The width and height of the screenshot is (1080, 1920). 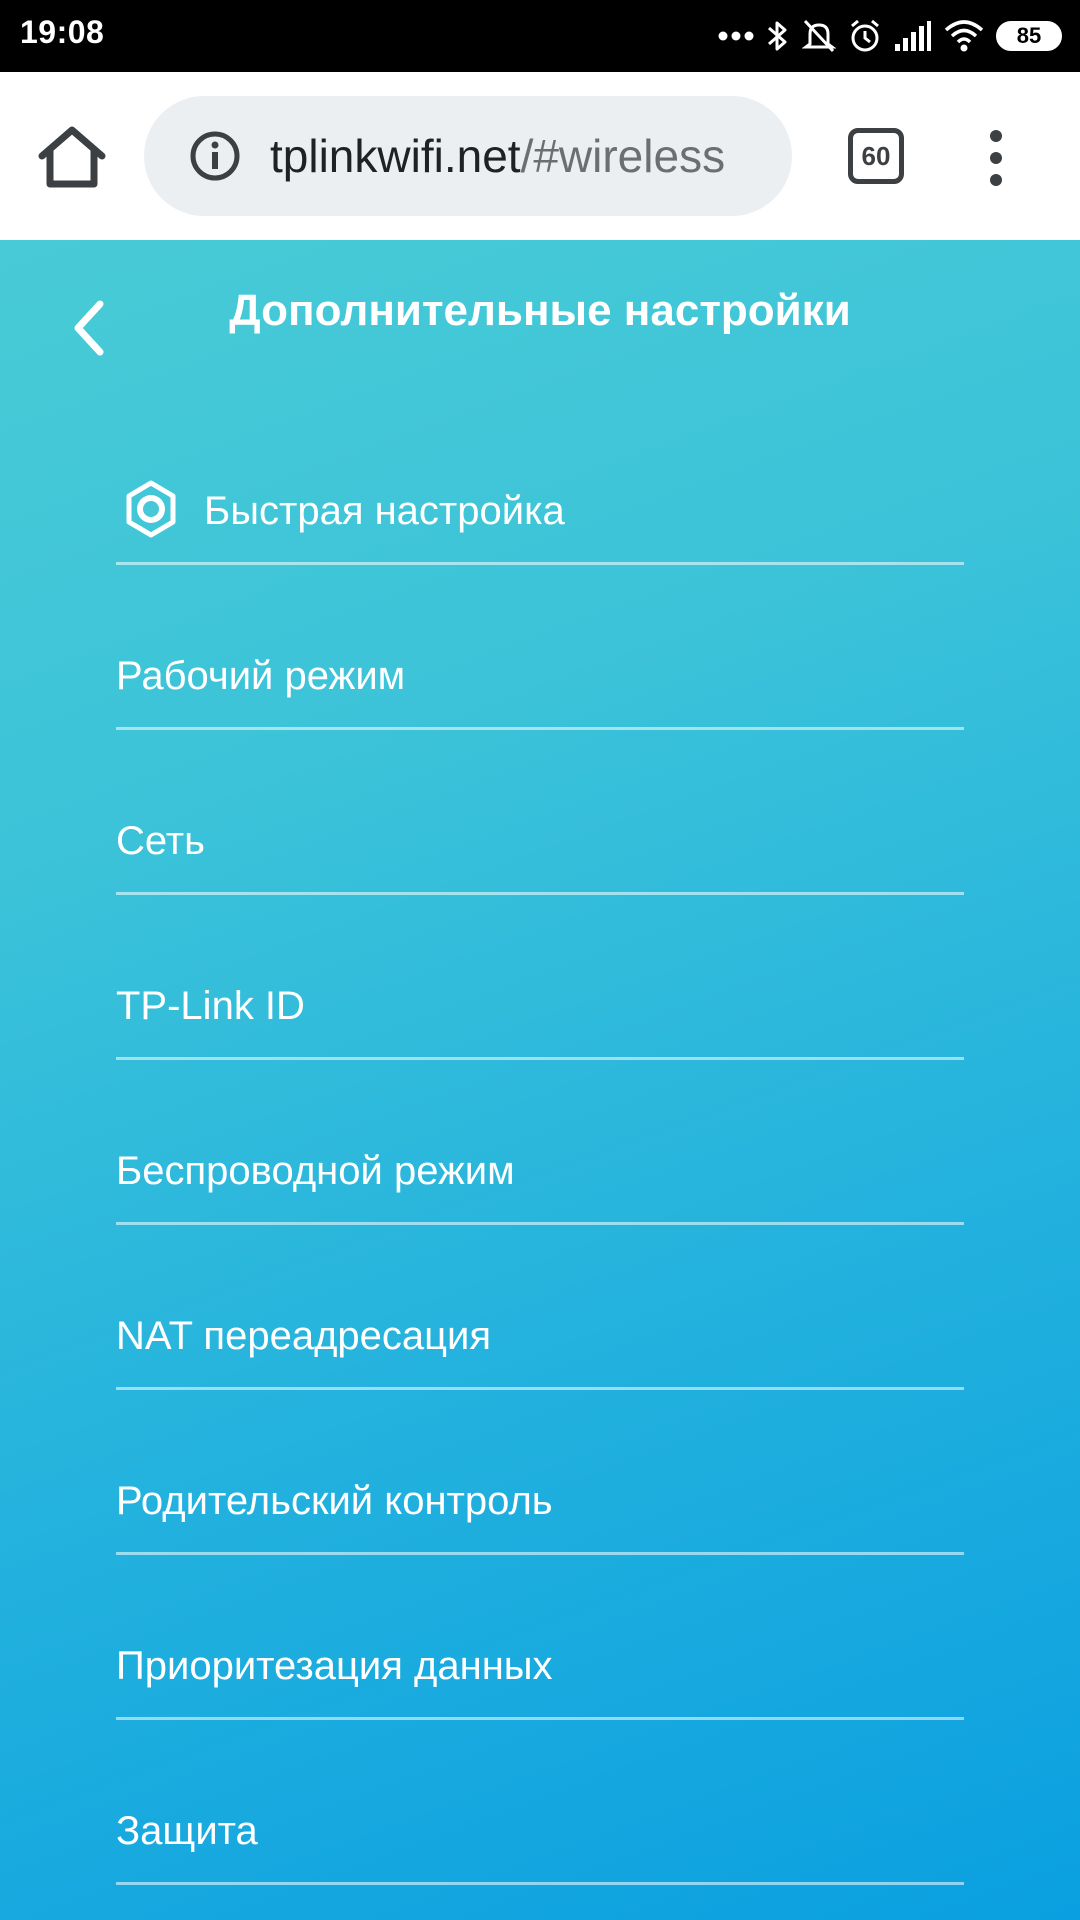 What do you see at coordinates (913, 36) in the screenshot?
I see `signal-icon` at bounding box center [913, 36].